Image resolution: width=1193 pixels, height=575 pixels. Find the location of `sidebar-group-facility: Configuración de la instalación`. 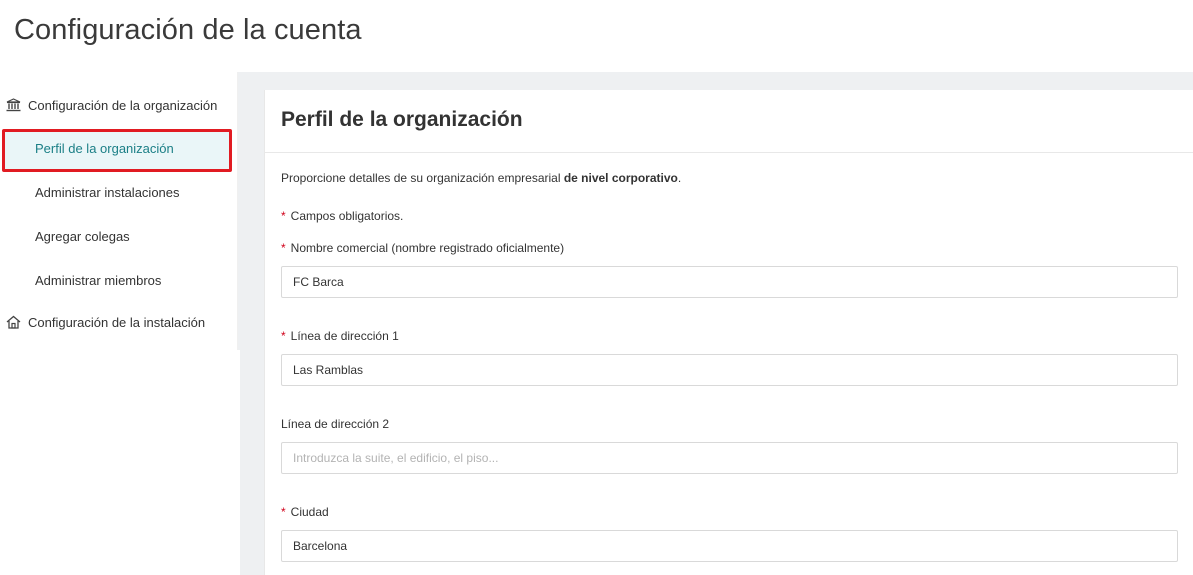

sidebar-group-facility: Configuración de la instalación is located at coordinates (105, 322).